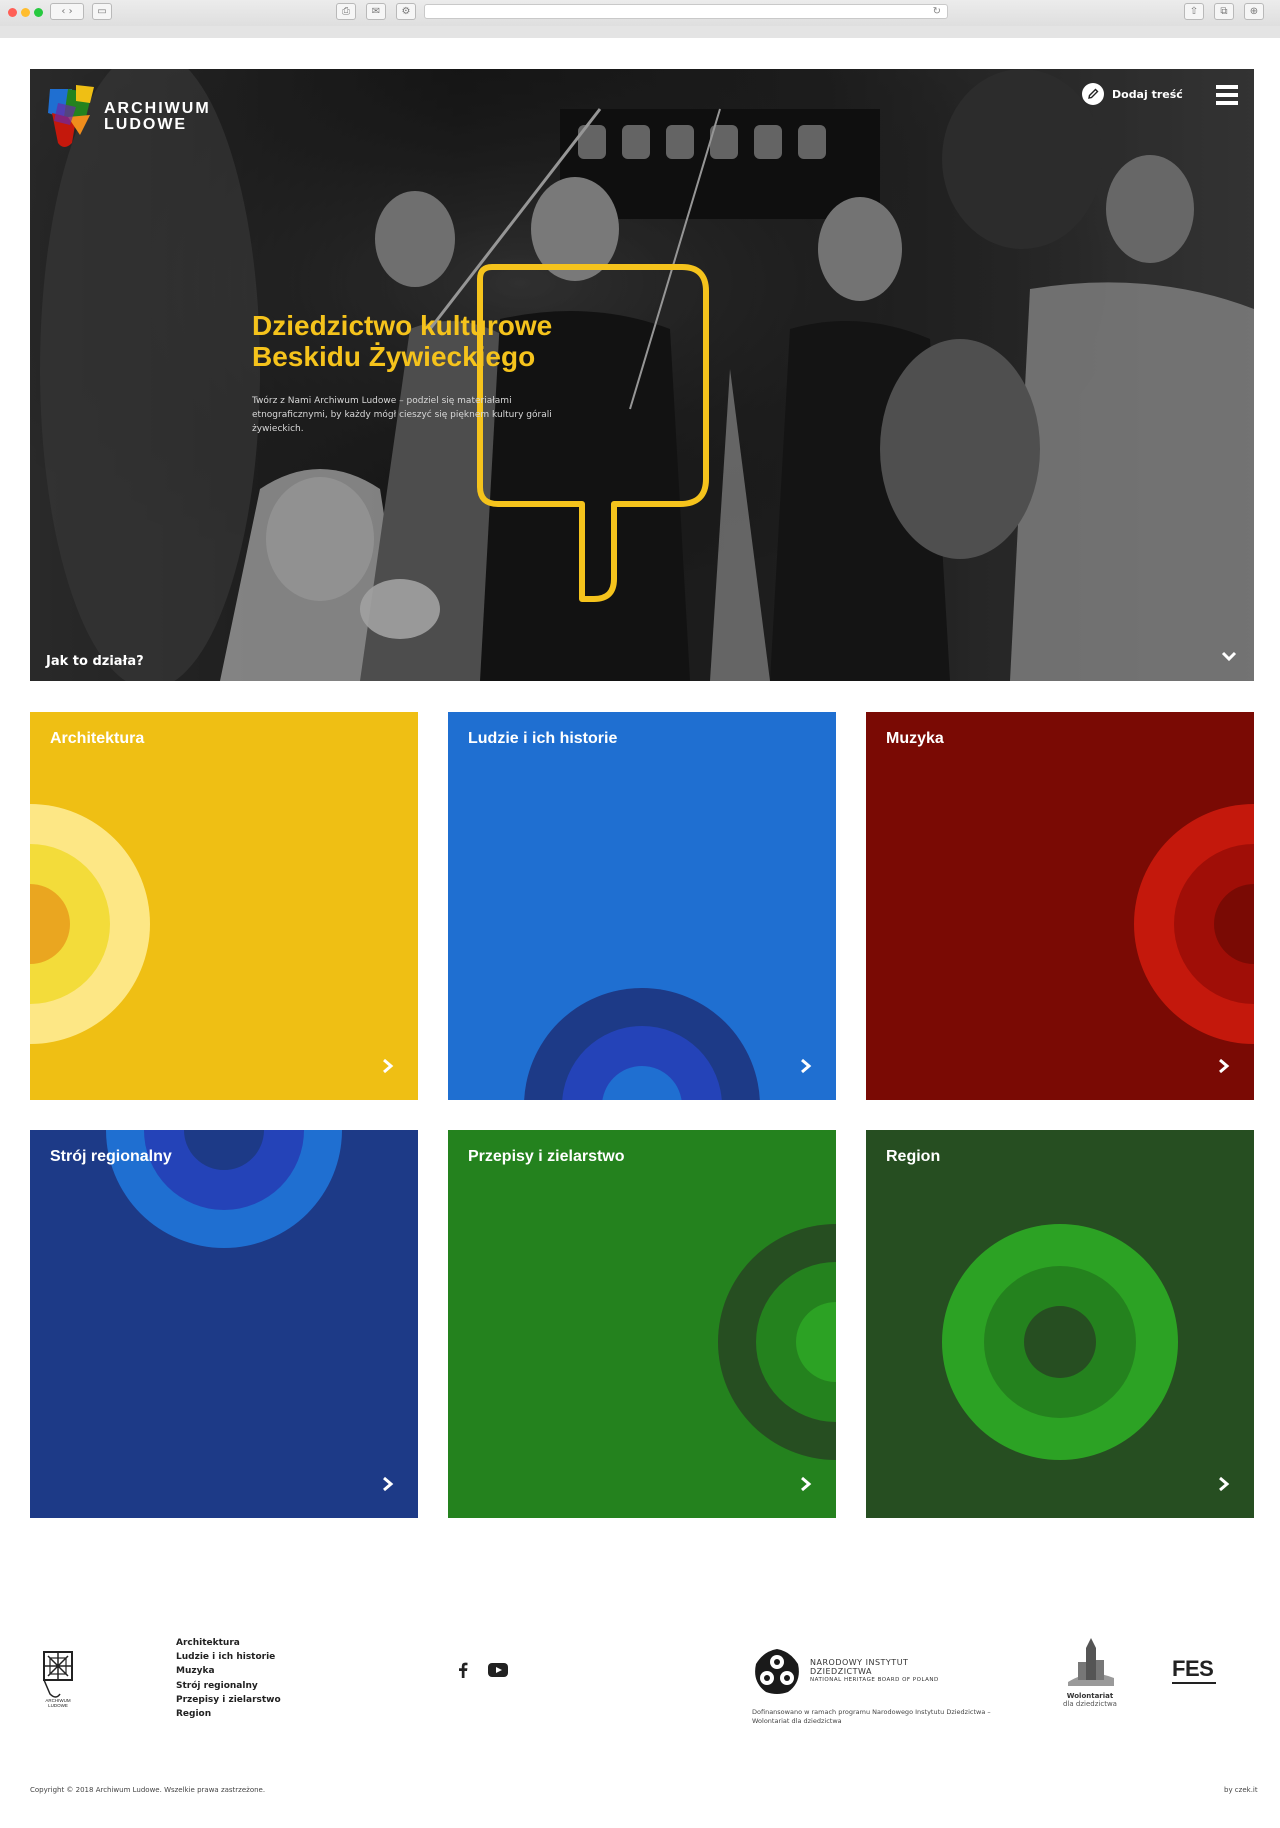  Describe the element at coordinates (346, 11) in the screenshot. I see `print-icon: ⎙` at that location.